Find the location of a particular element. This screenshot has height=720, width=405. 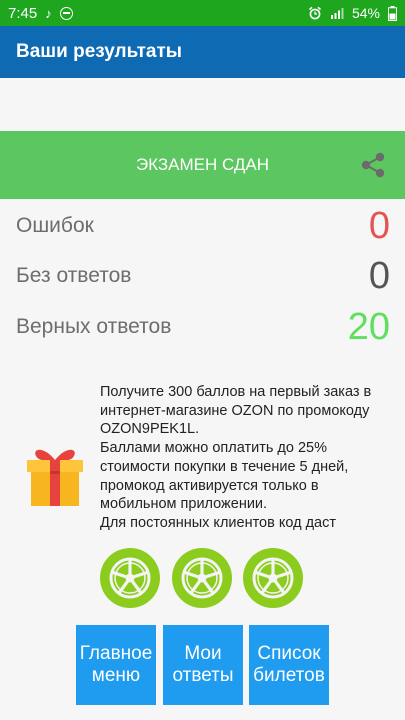

status-right: 54% is located at coordinates (352, 13).